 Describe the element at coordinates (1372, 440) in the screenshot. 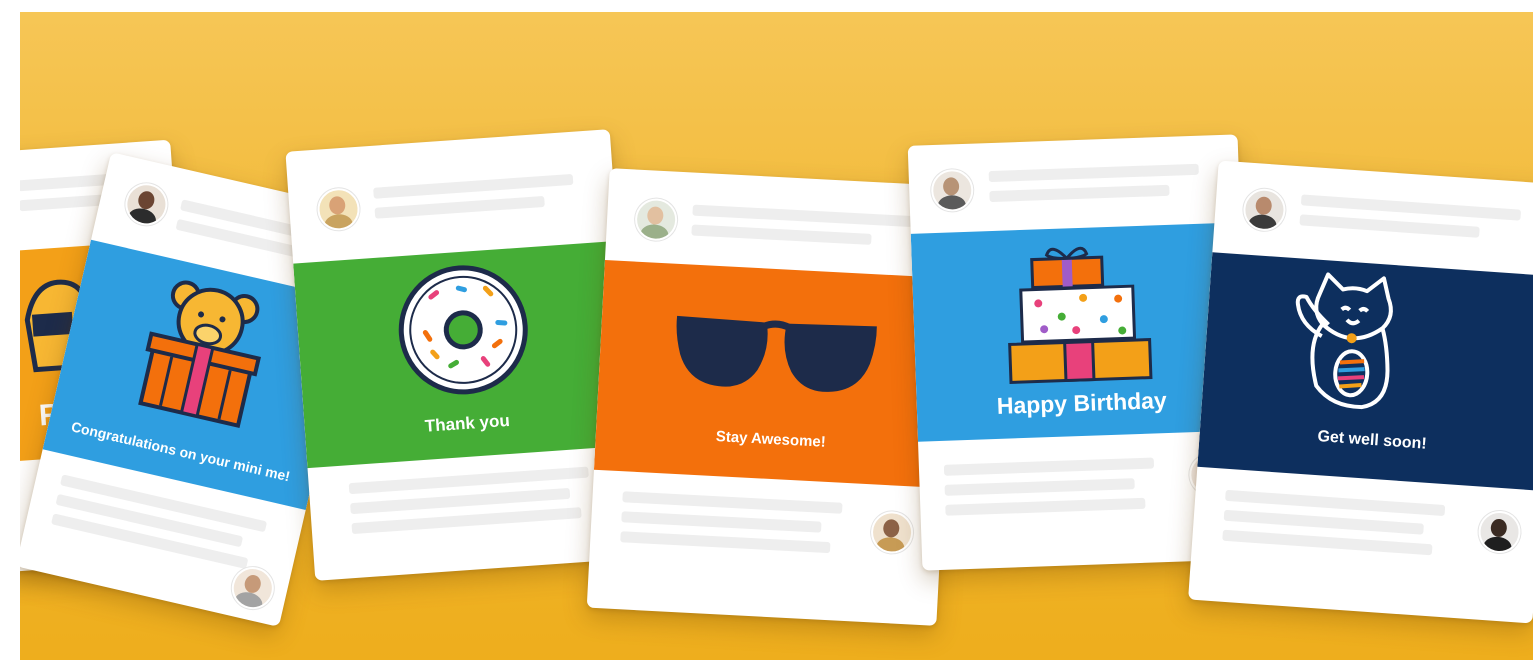

I see `card-message: Get well soon!` at that location.